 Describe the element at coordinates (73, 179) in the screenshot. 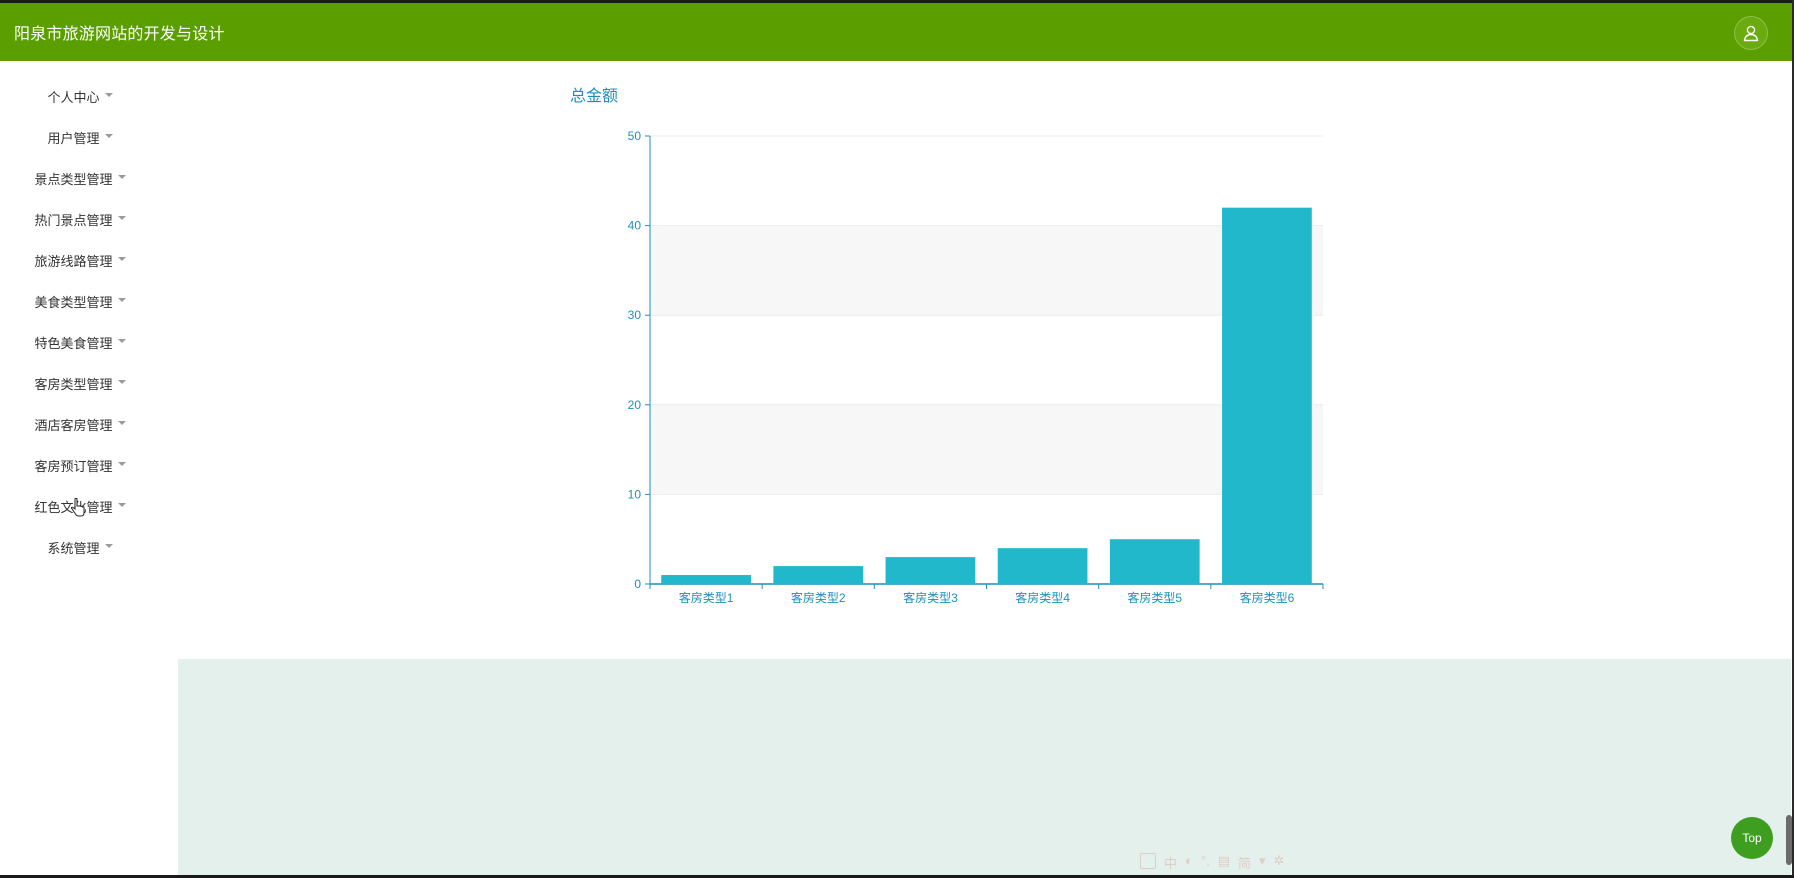

I see `sidebar-item-label: 景点类型管理` at that location.